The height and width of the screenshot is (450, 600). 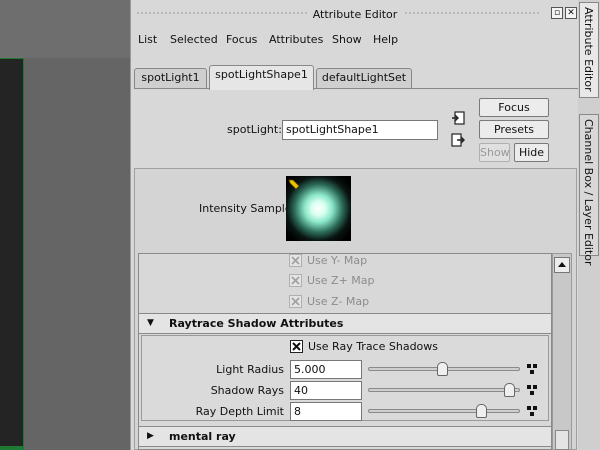 What do you see at coordinates (194, 39) in the screenshot?
I see `menu-selected: Selected` at bounding box center [194, 39].